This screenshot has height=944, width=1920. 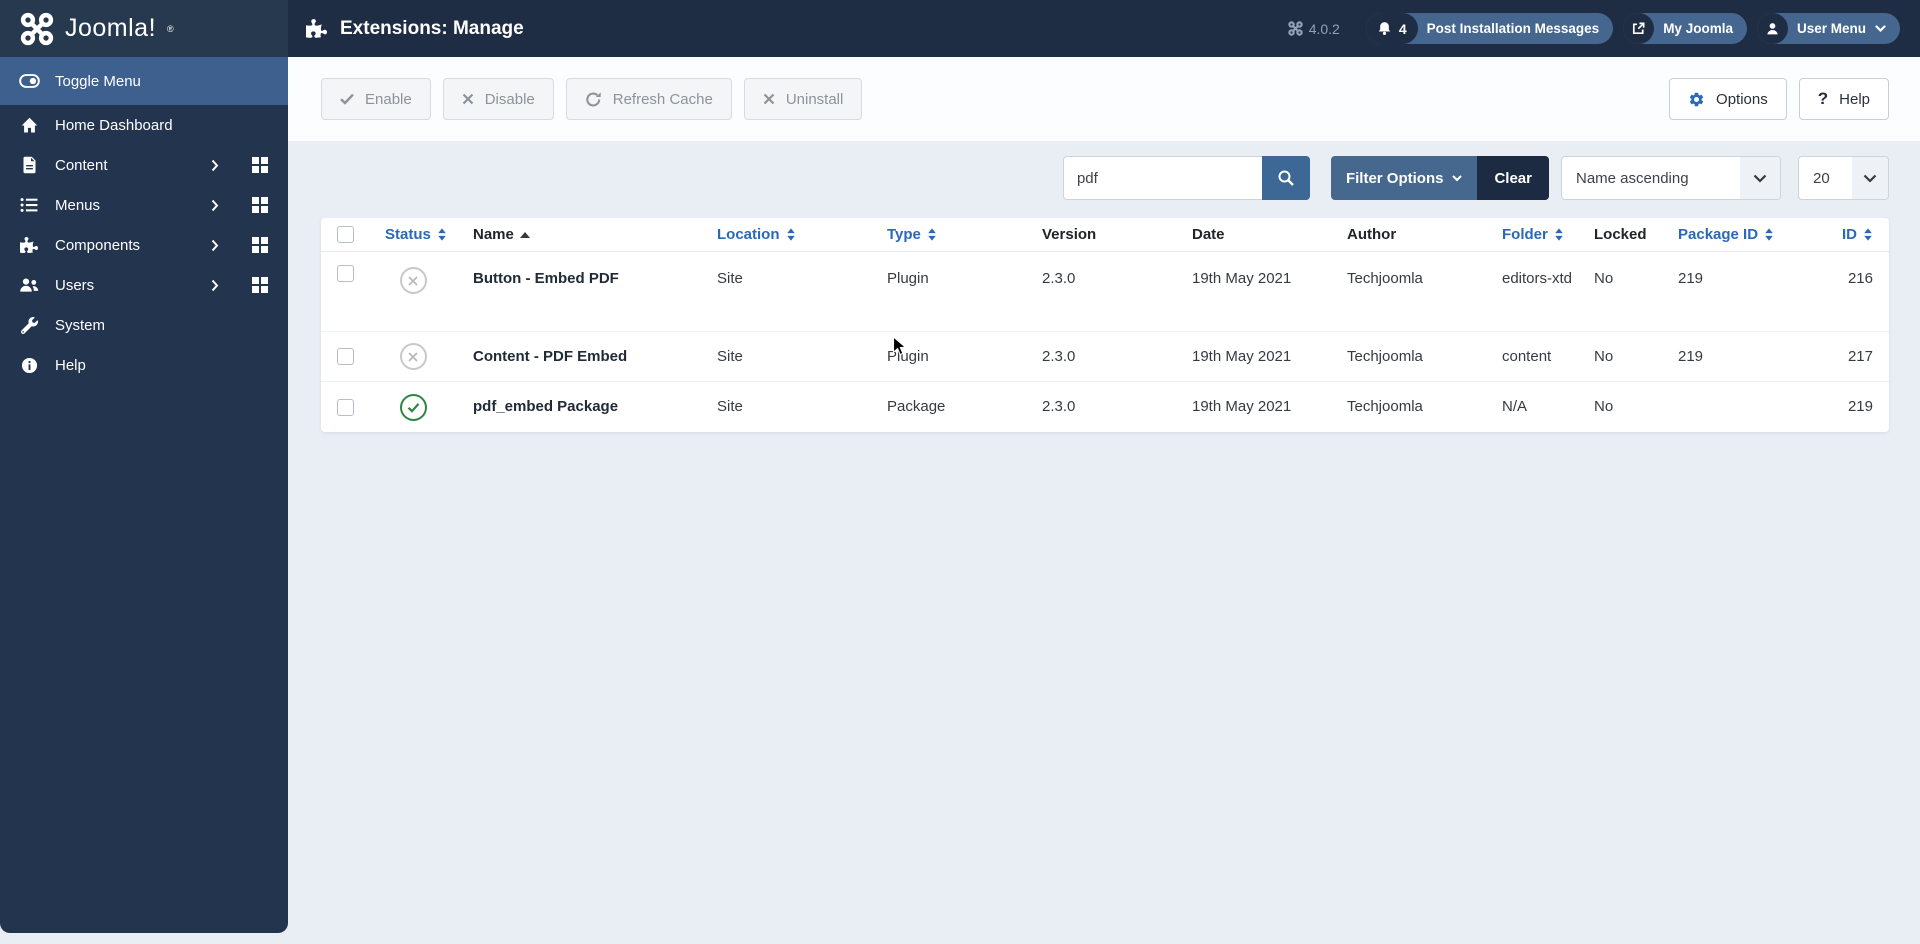 I want to click on cell-name: Content - PDF Embed, so click(x=550, y=356).